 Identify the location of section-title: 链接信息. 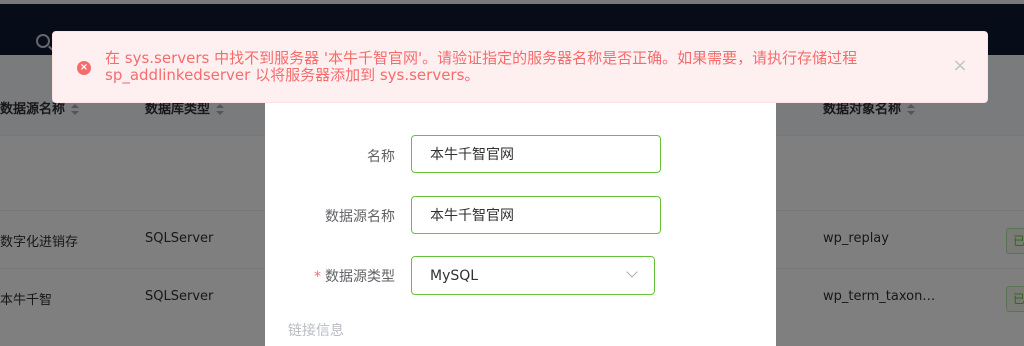
(316, 331).